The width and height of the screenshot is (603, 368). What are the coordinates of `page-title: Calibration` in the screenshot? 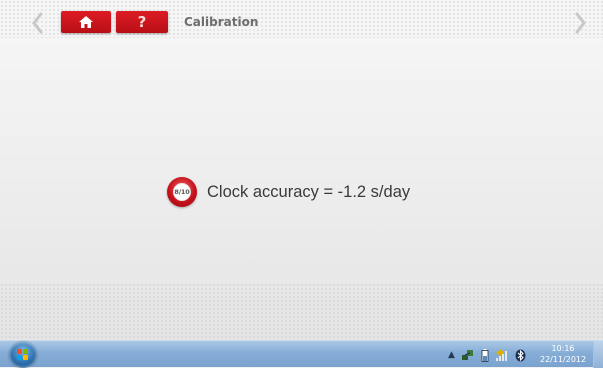 It's located at (221, 22).